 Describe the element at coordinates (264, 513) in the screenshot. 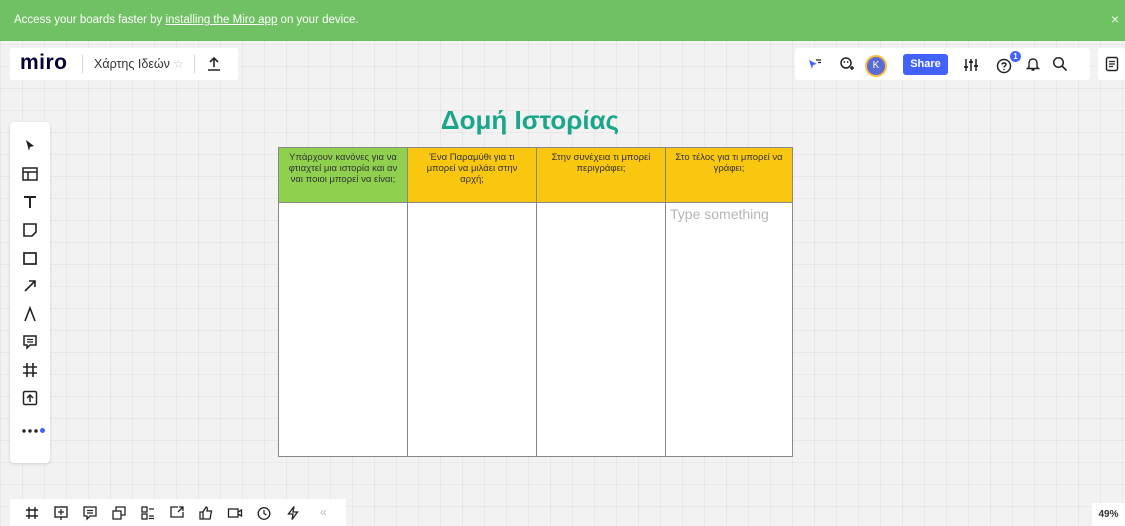

I see `timer-icon` at that location.